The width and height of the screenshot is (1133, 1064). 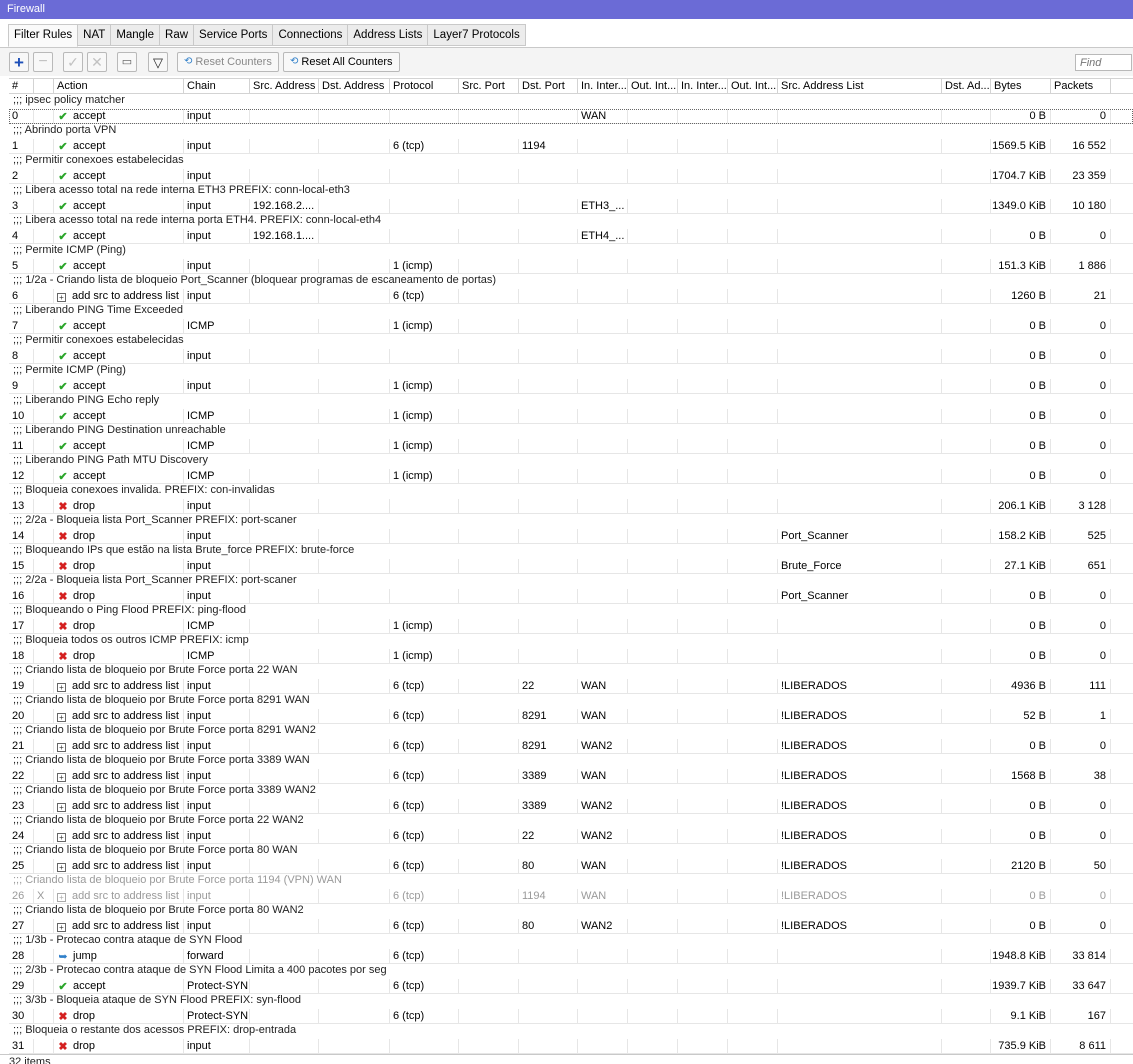 I want to click on table-row: 11 ✔ accept ICMP 1 (icmp) 0 B0, so click(x=571, y=446).